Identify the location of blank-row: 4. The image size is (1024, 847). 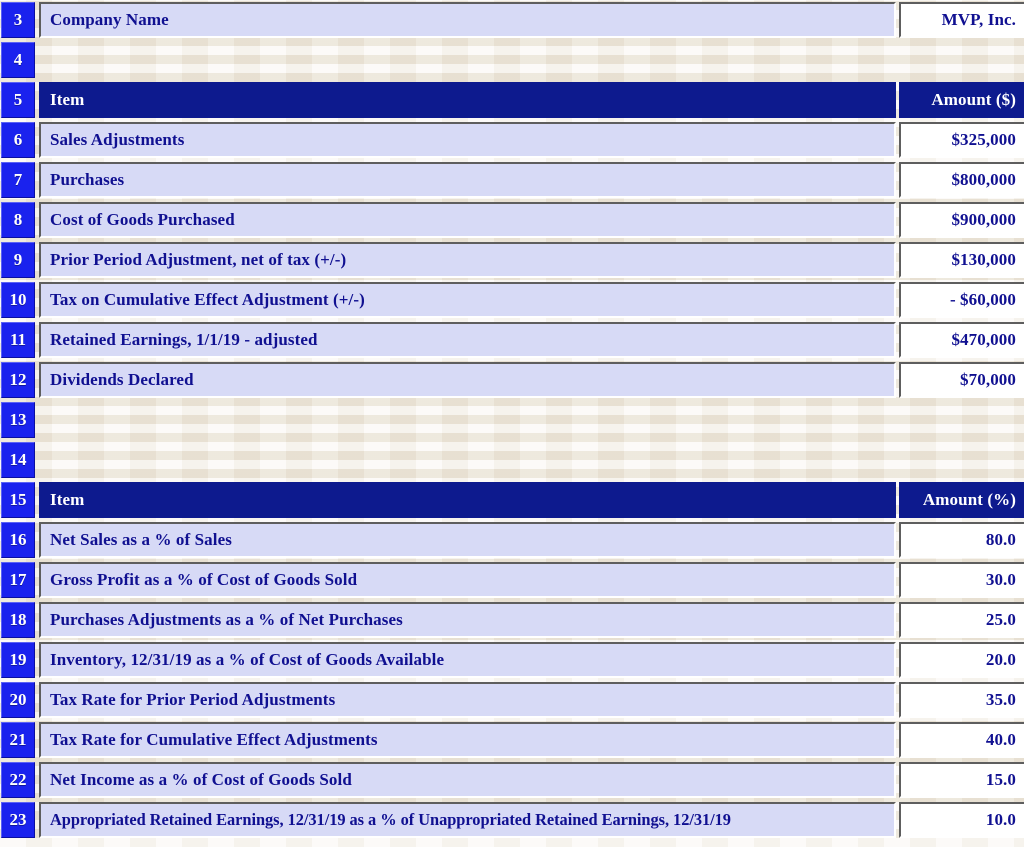
(512, 60).